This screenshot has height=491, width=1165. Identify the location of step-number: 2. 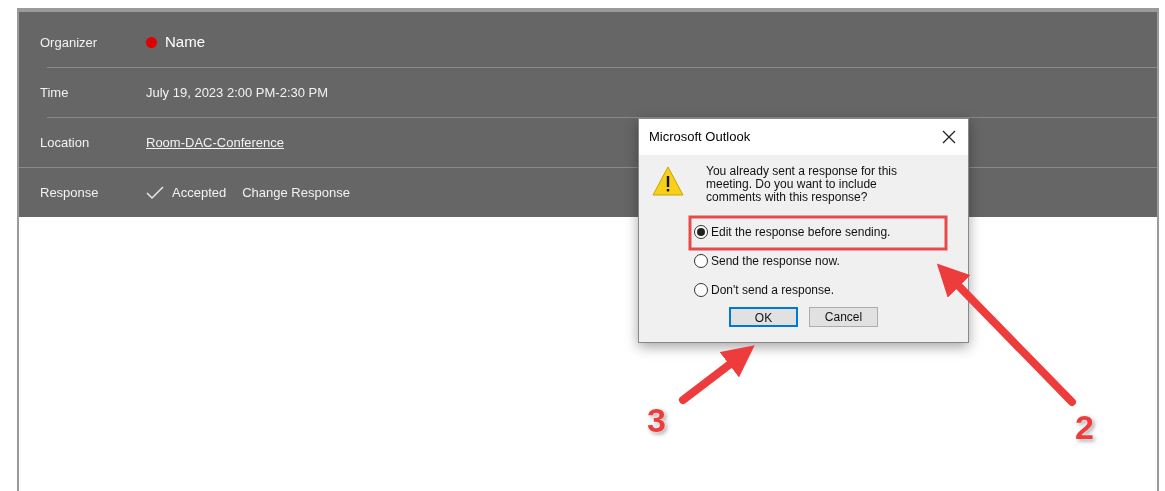
(1084, 427).